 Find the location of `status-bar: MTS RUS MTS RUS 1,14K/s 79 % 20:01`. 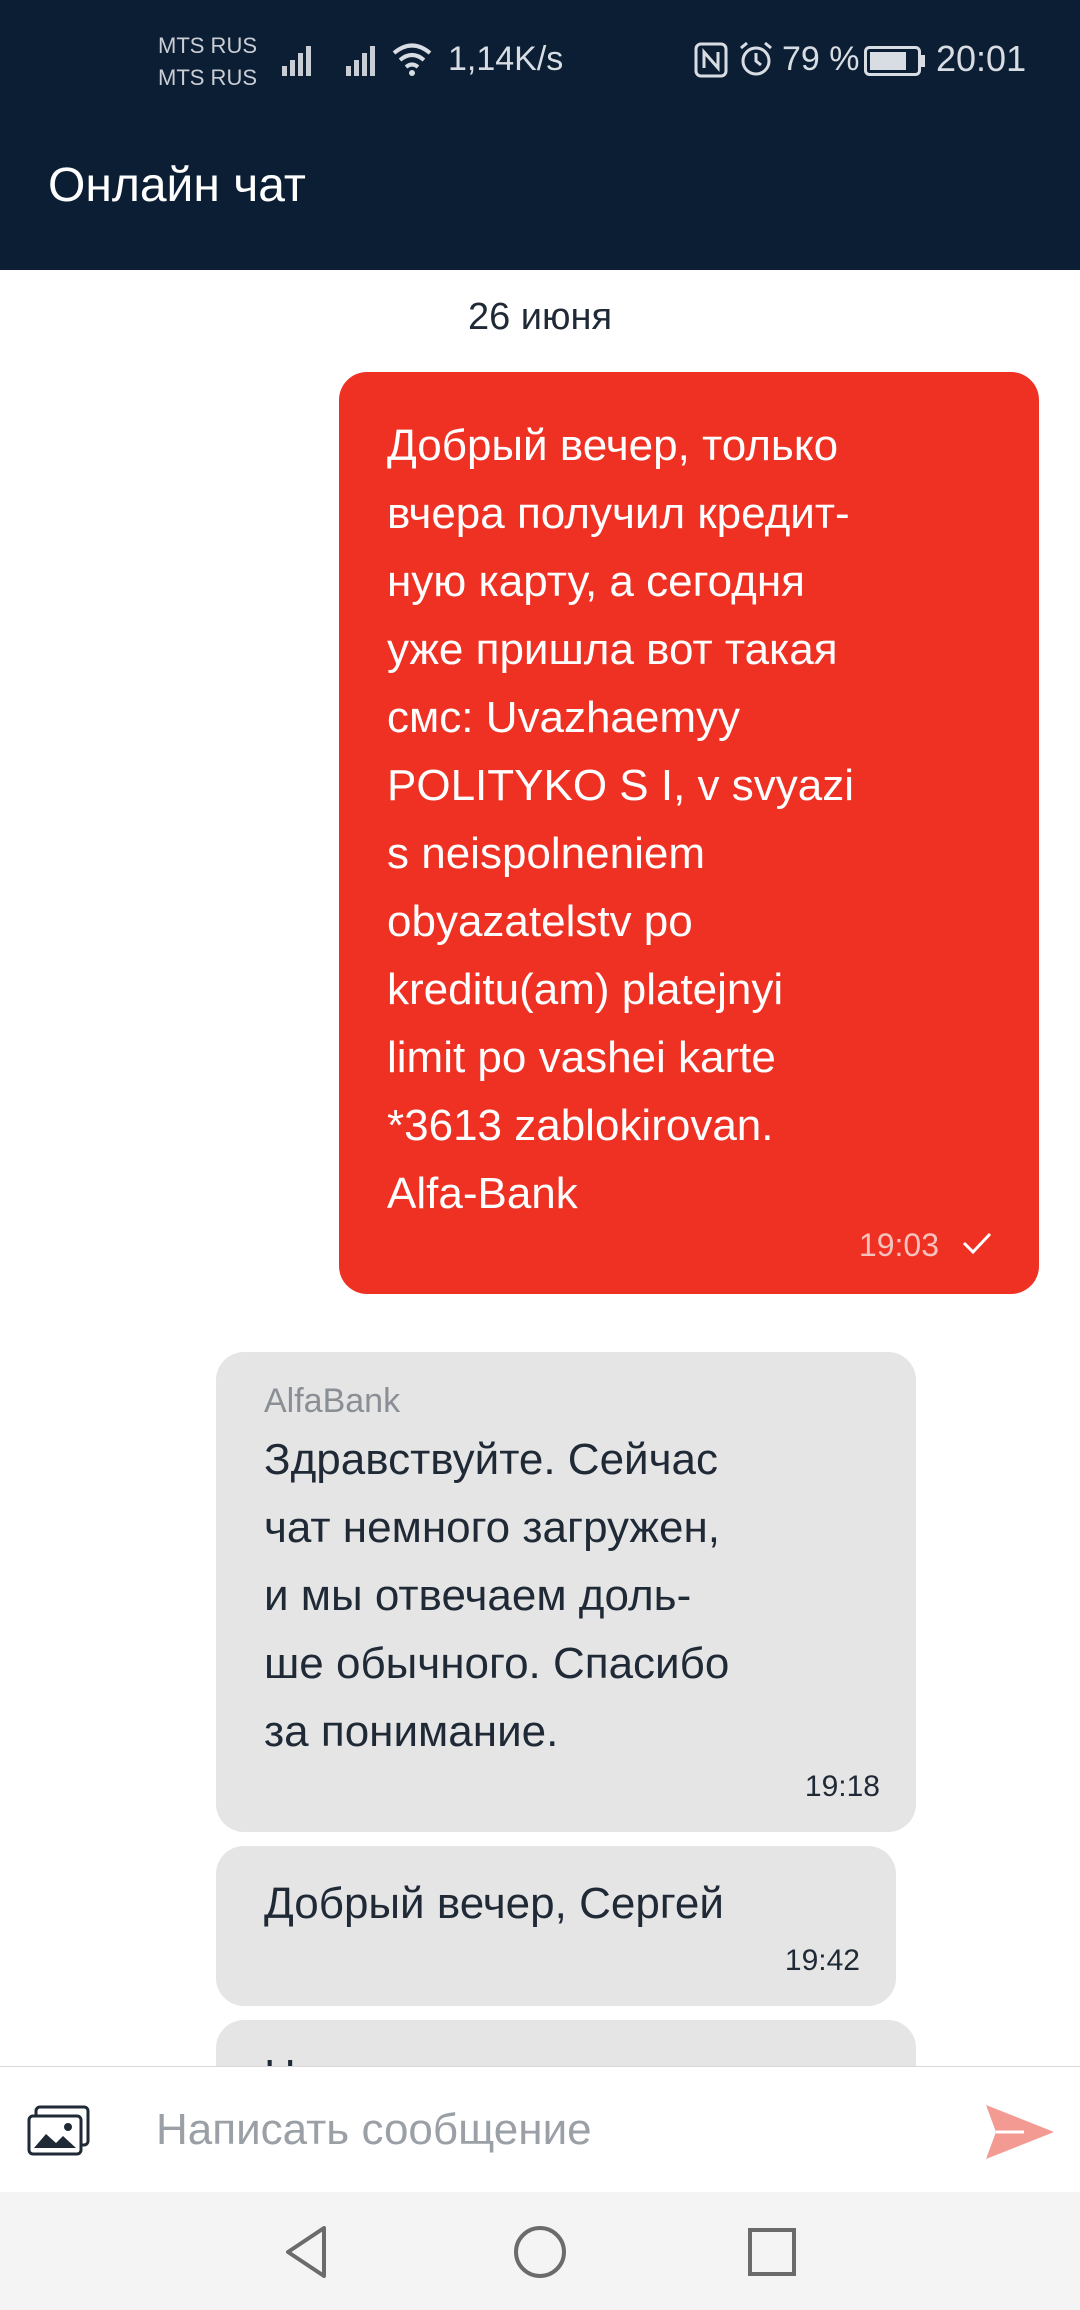

status-bar: MTS RUS MTS RUS 1,14K/s 79 % 20:01 is located at coordinates (540, 51).